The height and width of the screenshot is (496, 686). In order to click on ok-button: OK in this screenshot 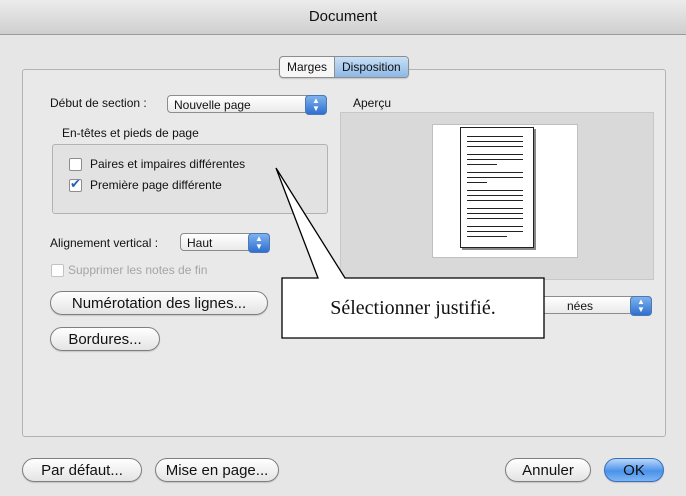, I will do `click(634, 470)`.